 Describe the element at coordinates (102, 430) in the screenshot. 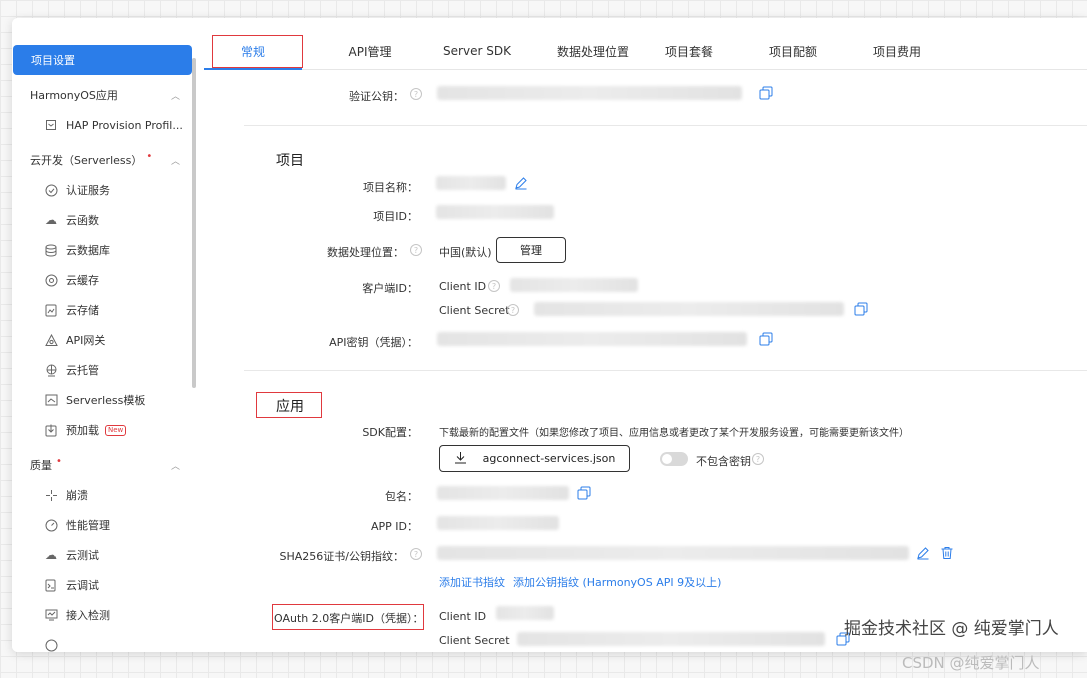

I see `sidebar-item-preload: 预加载 New` at that location.